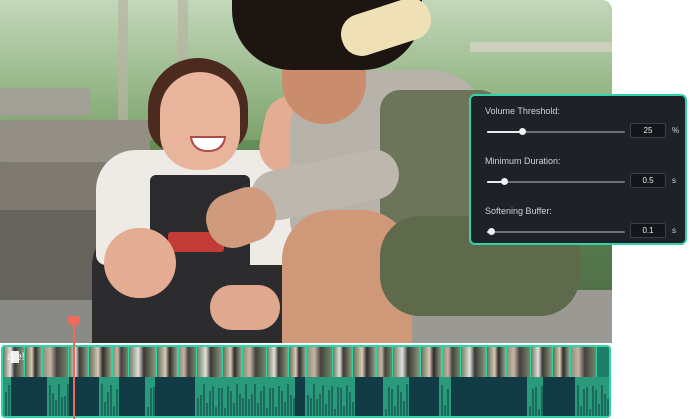 The image size is (690, 419). Describe the element at coordinates (556, 131) in the screenshot. I see `volume-threshold-slider` at that location.